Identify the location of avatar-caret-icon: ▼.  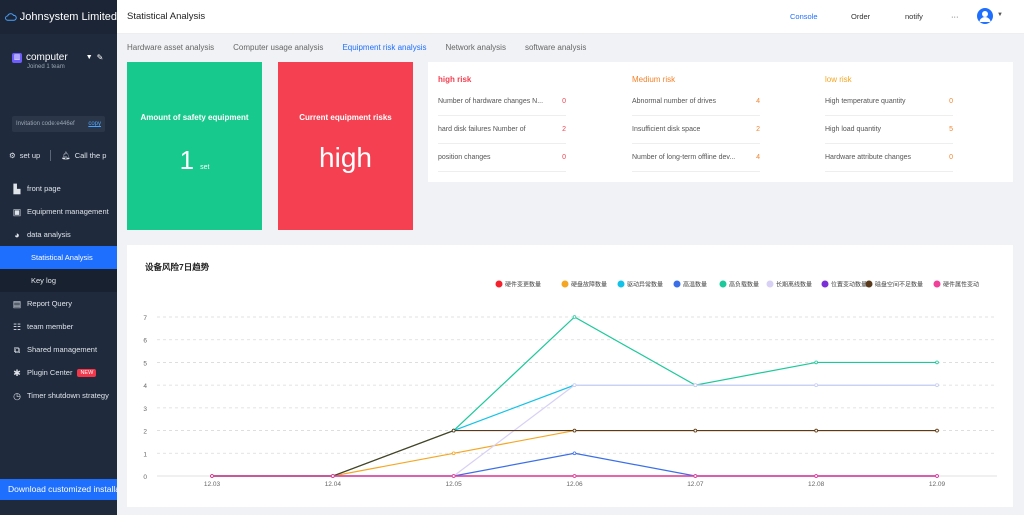
(1000, 15).